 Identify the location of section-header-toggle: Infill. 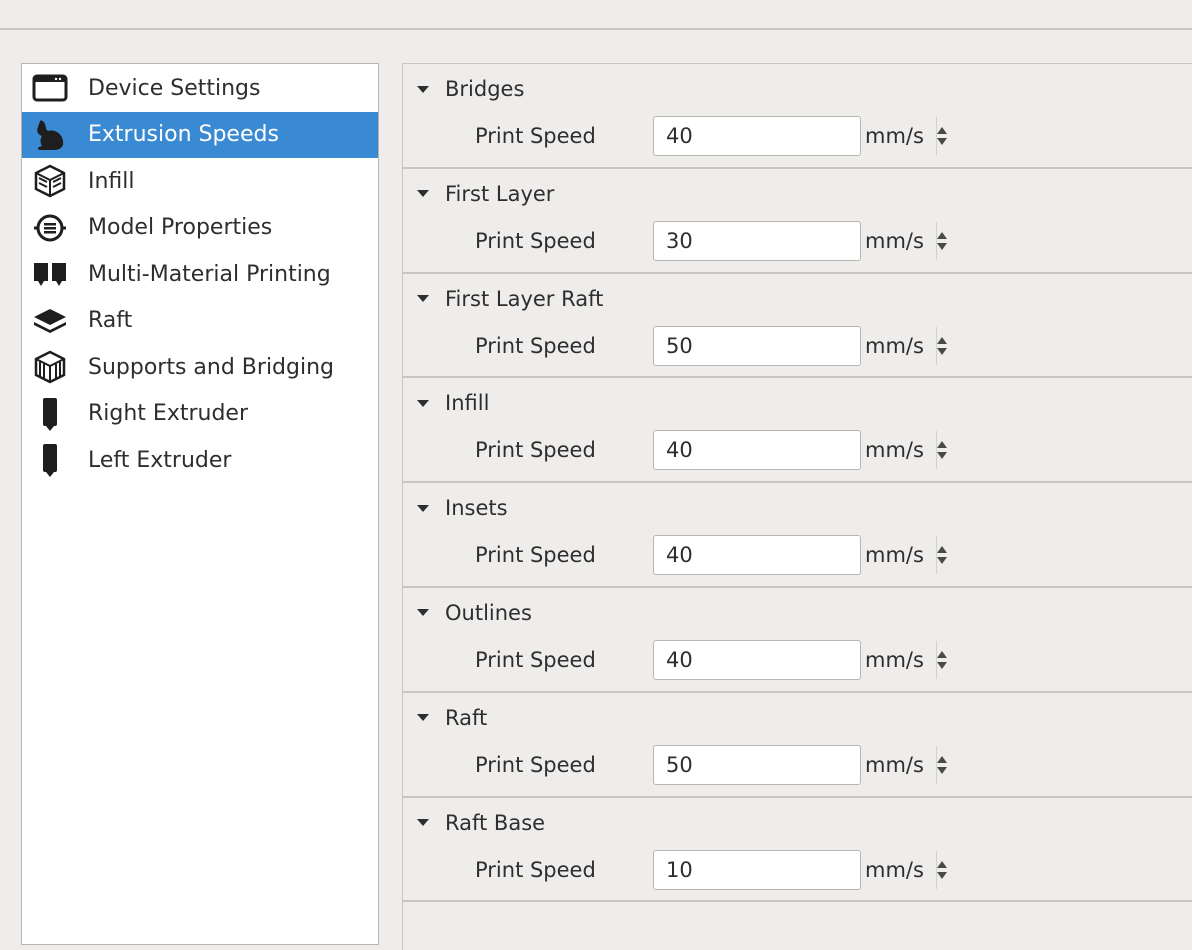
(453, 403).